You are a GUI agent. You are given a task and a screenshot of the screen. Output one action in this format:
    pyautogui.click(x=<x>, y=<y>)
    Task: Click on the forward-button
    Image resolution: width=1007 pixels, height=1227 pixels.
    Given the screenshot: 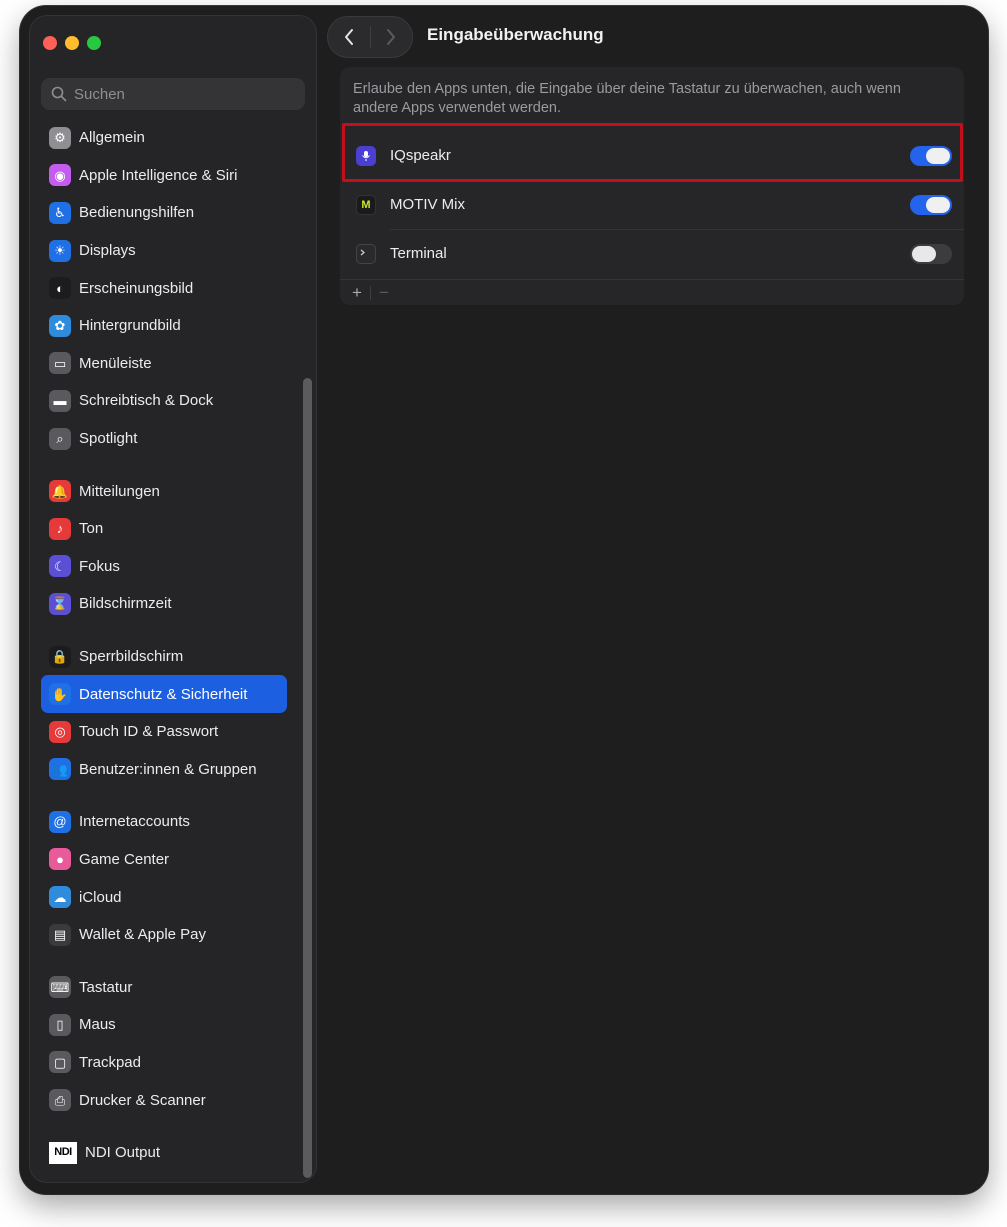 What is the action you would take?
    pyautogui.click(x=391, y=37)
    